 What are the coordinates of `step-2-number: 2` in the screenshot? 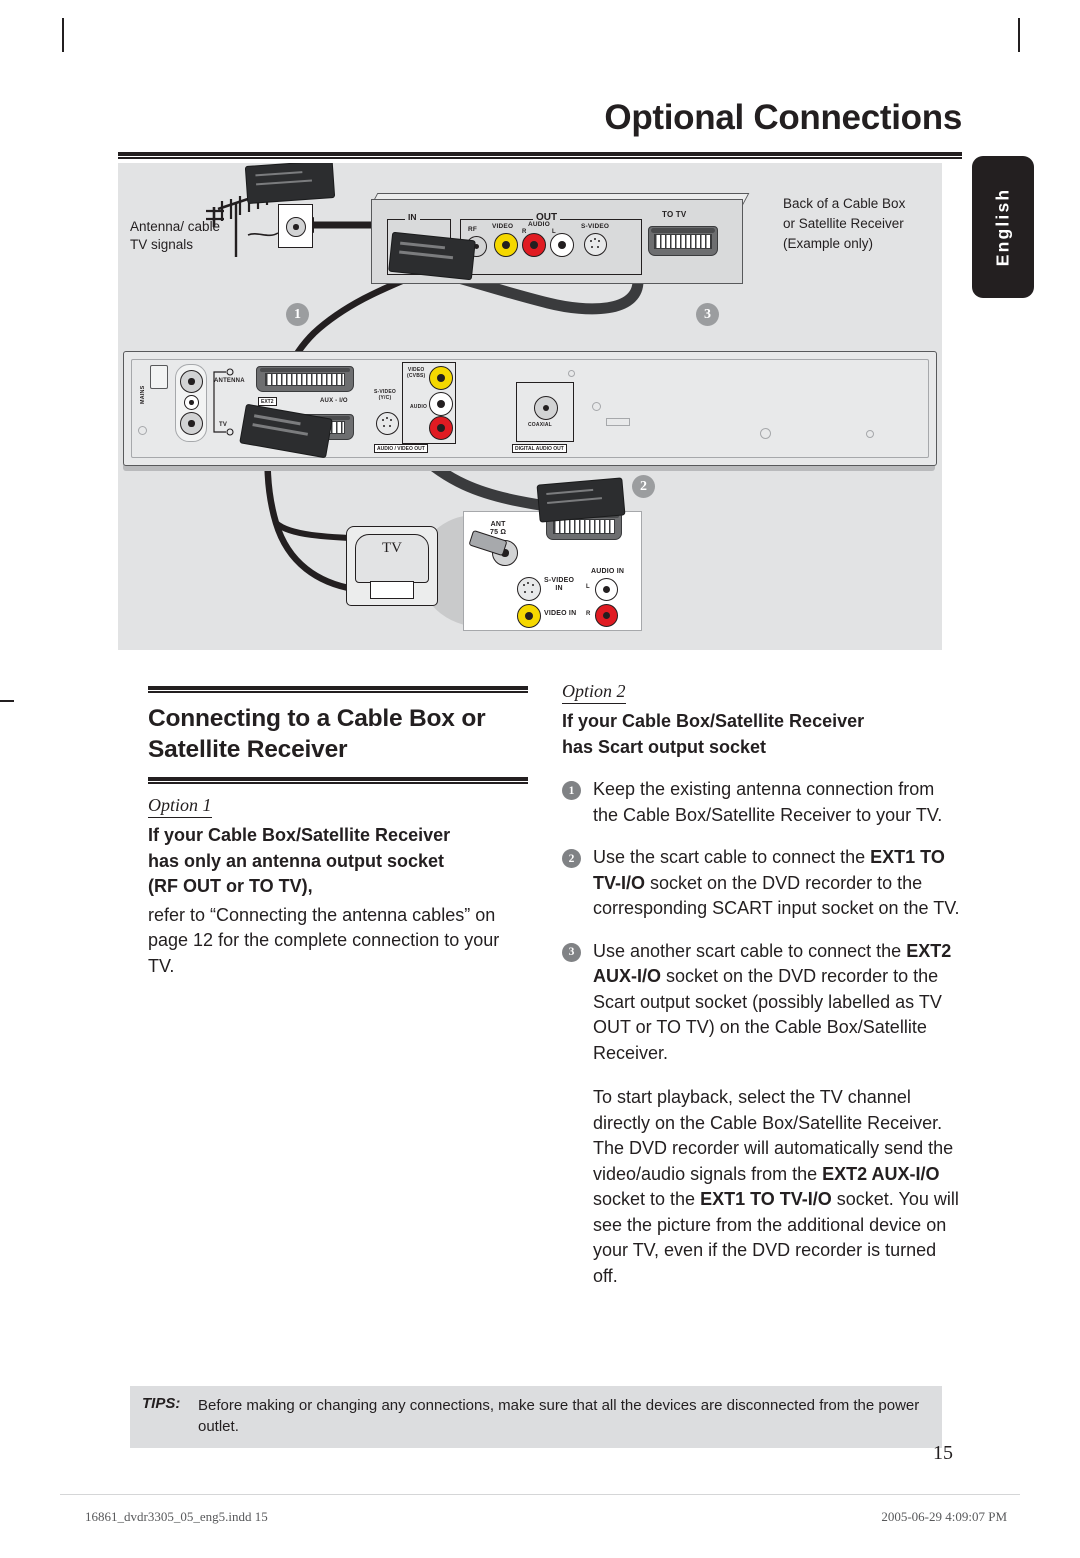 It's located at (571, 858).